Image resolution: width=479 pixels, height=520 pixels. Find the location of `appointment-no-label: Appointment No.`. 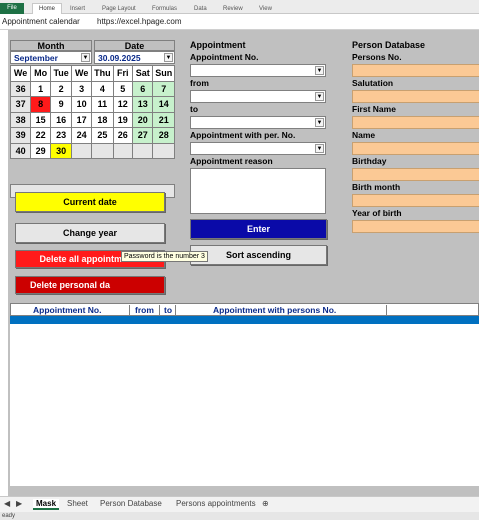

appointment-no-label: Appointment No. is located at coordinates (224, 57).